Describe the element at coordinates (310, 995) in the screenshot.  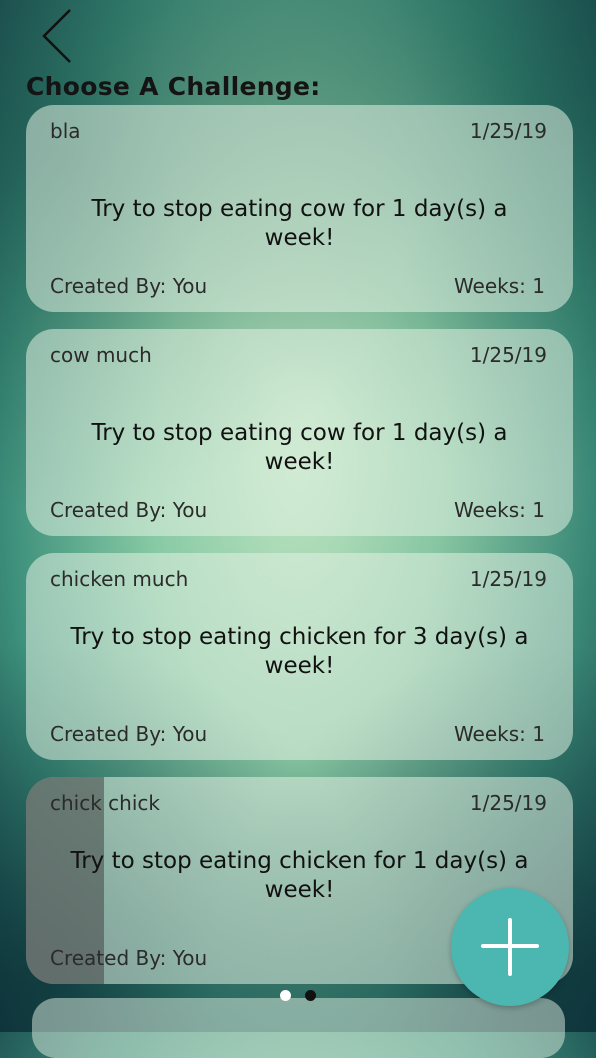
I see `page-dot-active` at that location.